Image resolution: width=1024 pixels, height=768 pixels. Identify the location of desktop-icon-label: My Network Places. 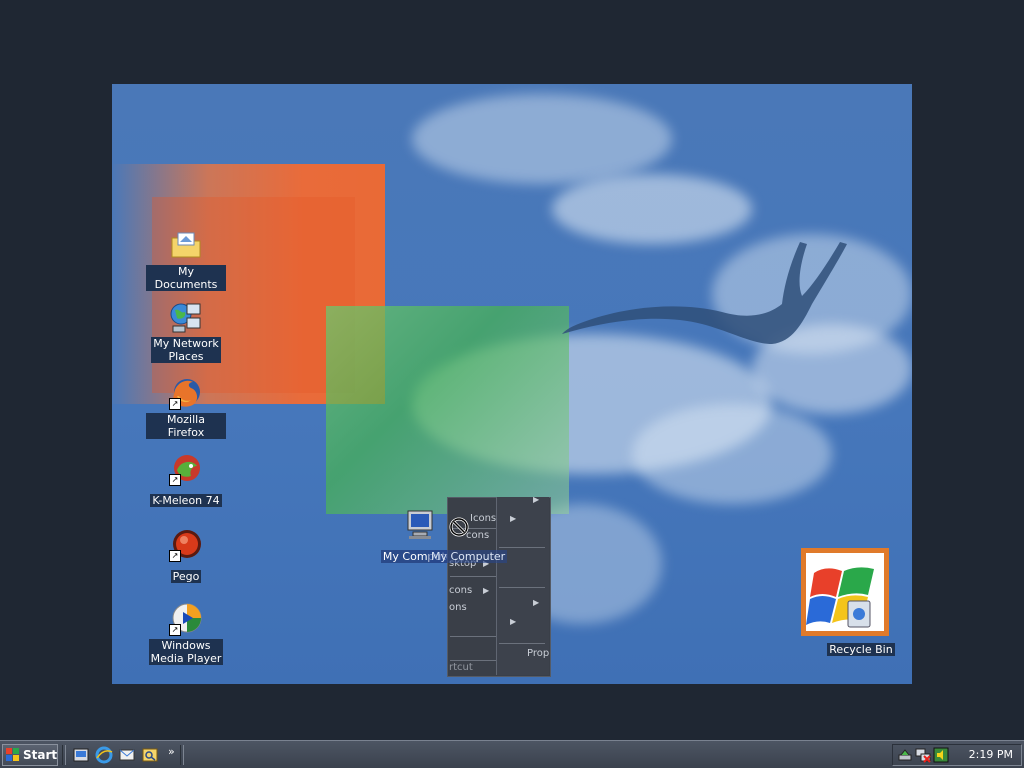
(186, 350).